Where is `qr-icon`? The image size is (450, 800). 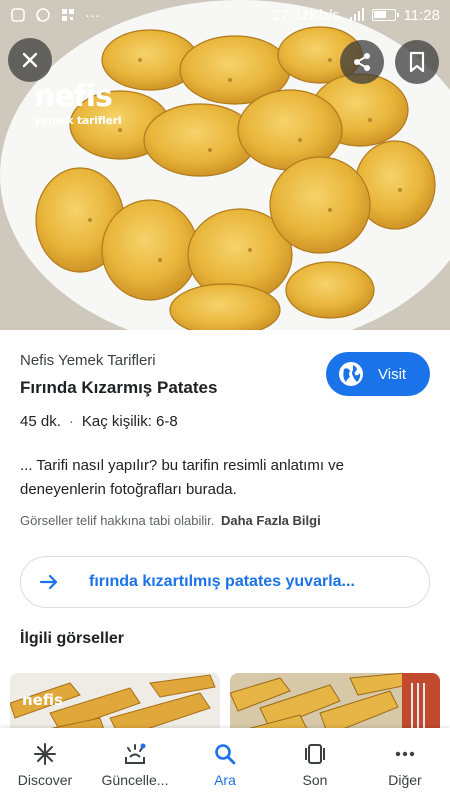
qr-icon is located at coordinates (68, 15).